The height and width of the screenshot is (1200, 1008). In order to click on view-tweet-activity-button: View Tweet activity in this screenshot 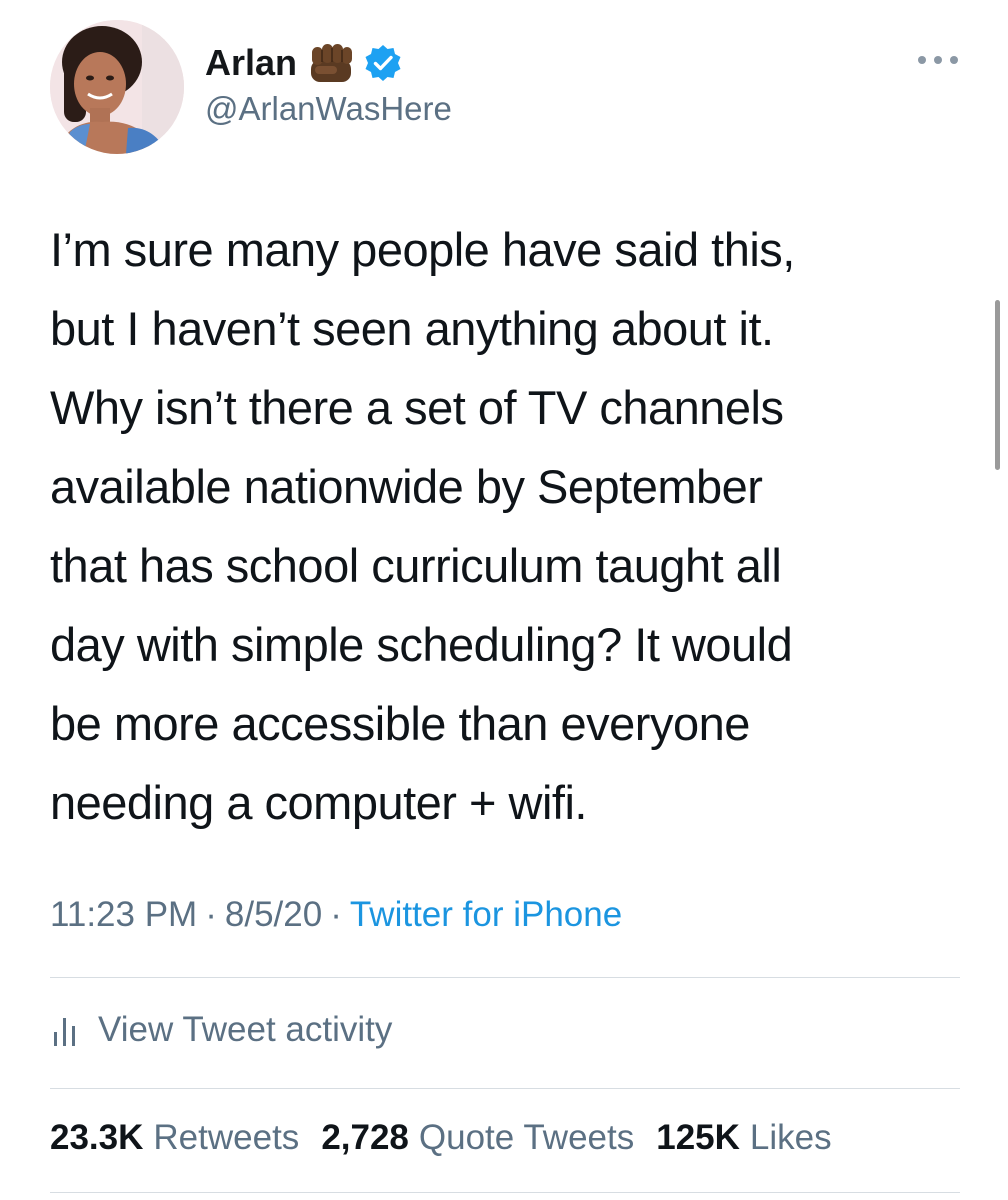, I will do `click(221, 1030)`.